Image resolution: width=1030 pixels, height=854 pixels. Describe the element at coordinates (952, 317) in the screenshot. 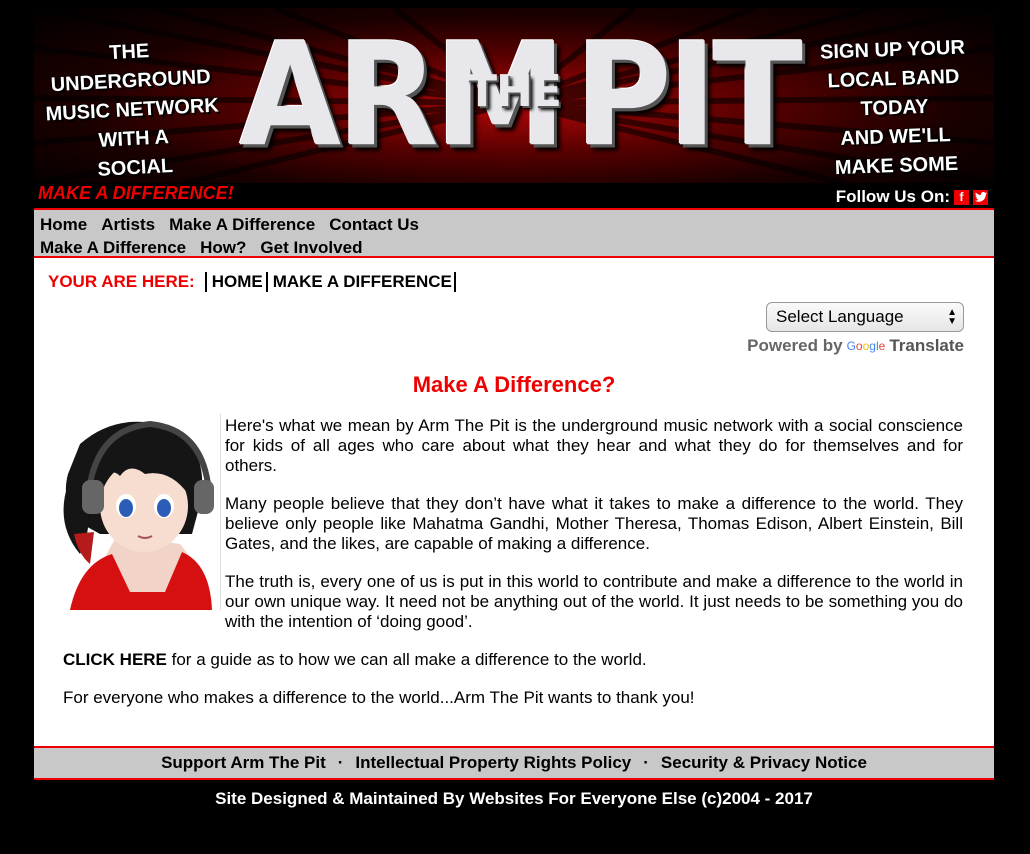

I see `select-arrows-icon: ▲ ▼` at that location.